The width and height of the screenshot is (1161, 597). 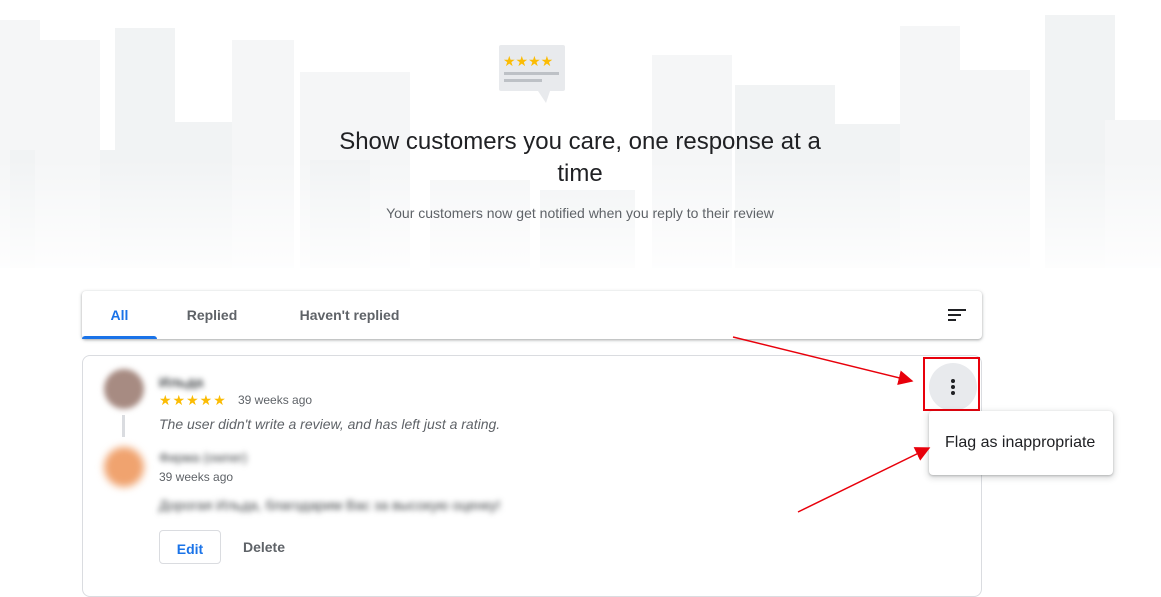 I want to click on flag-as-inappropriate-item: Flag as inappropriate, so click(x=1021, y=443).